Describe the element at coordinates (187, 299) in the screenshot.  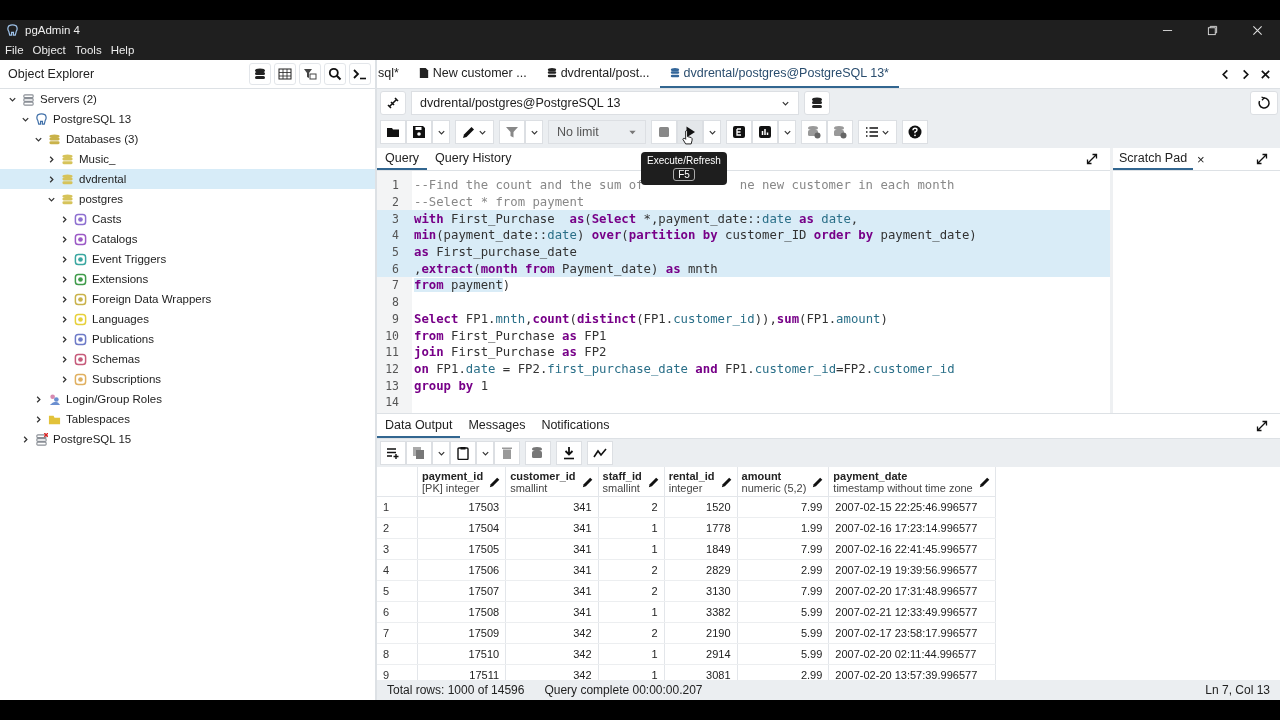
I see `tree-item: Foreign Data Wrappers` at that location.